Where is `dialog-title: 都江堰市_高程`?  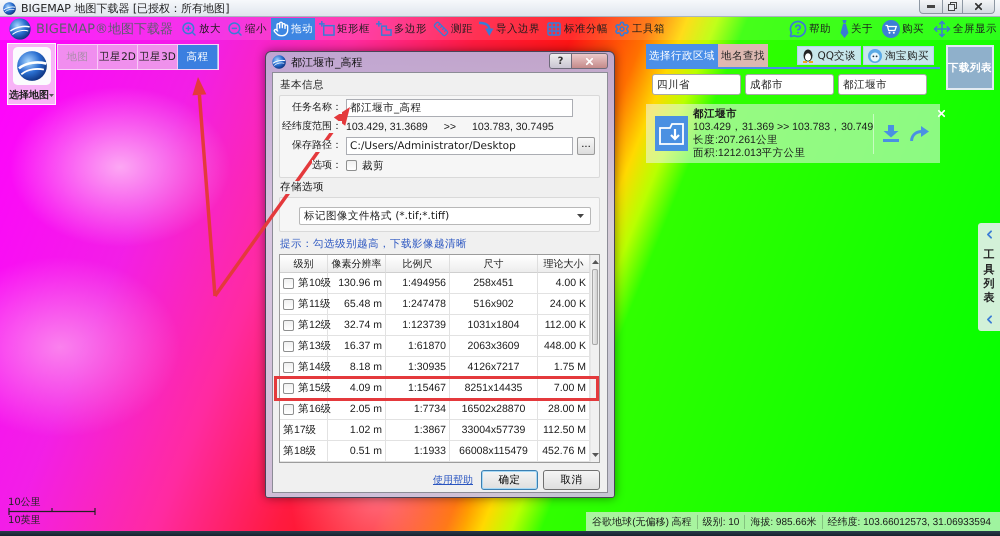
dialog-title: 都江堰市_高程 is located at coordinates (326, 62).